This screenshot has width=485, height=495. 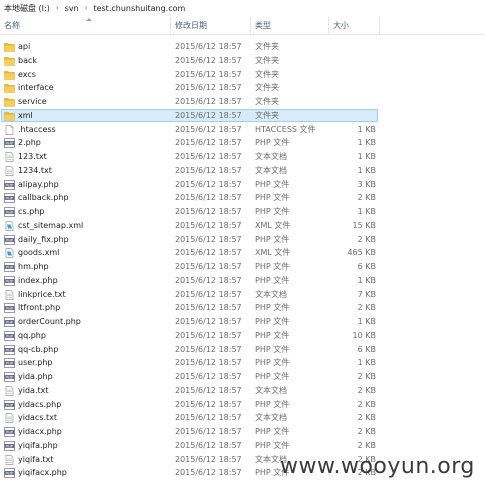 What do you see at coordinates (191, 25) in the screenshot?
I see `column-header-date-label: 修改日期` at bounding box center [191, 25].